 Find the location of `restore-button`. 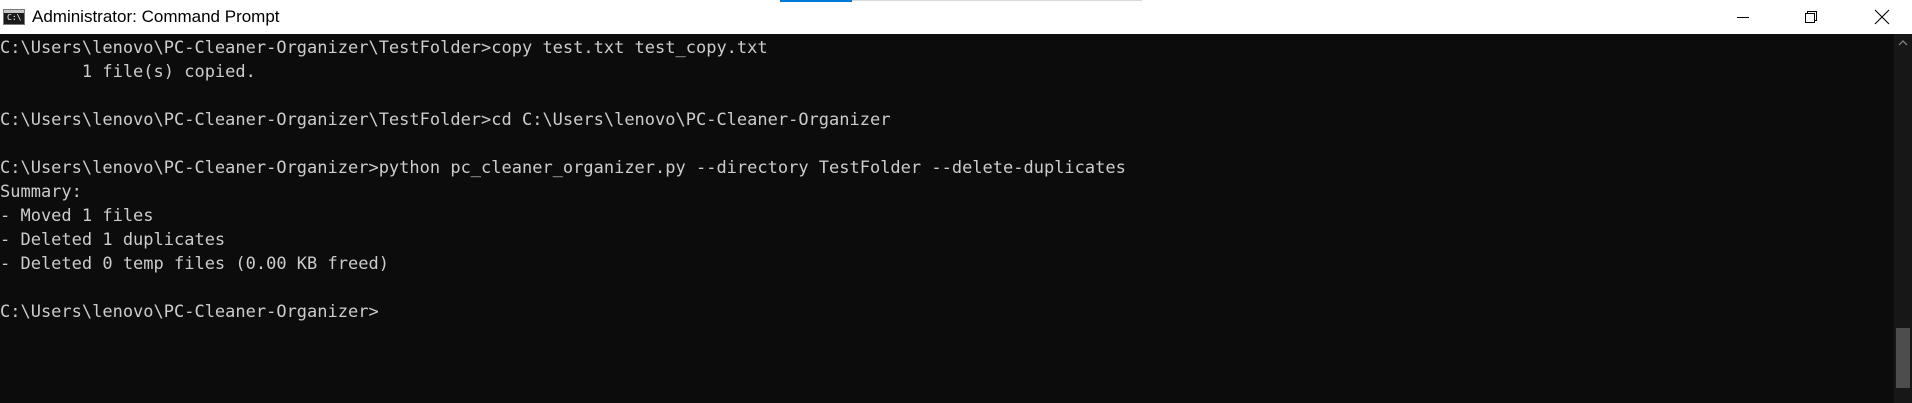

restore-button is located at coordinates (1811, 17).